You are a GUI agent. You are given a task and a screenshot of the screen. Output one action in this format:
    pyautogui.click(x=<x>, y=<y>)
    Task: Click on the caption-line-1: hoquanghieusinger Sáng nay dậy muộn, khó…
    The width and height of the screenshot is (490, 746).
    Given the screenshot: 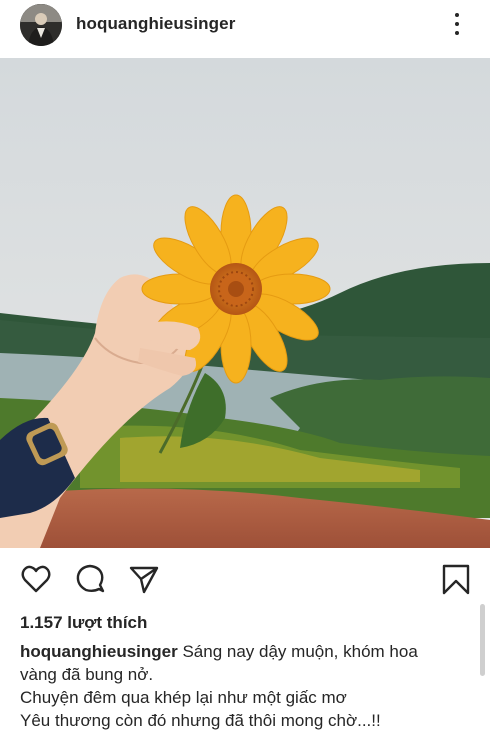 What is the action you would take?
    pyautogui.click(x=240, y=651)
    